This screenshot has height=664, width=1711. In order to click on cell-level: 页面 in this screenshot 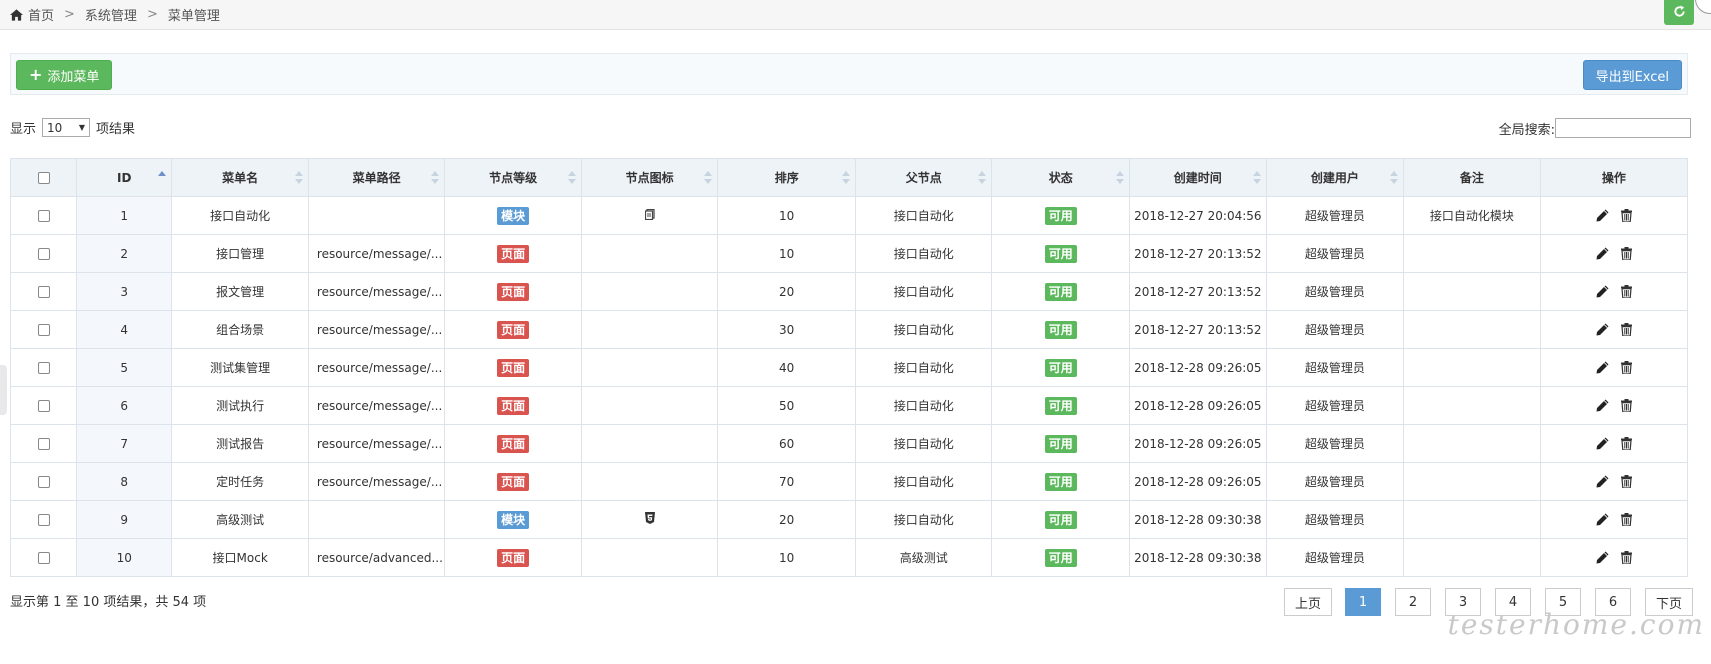, I will do `click(513, 291)`.